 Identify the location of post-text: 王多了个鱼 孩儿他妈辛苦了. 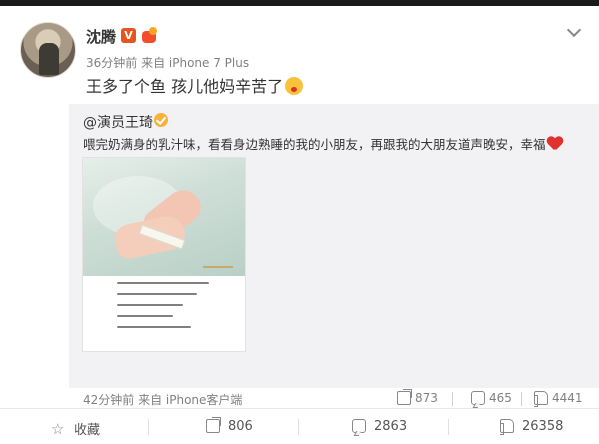
(185, 86).